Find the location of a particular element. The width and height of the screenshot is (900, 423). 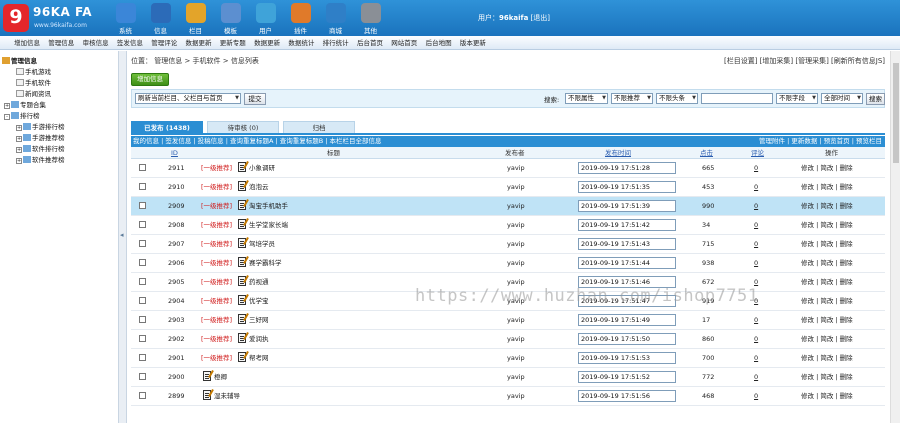

menu-link: 数据统计 is located at coordinates (301, 42).